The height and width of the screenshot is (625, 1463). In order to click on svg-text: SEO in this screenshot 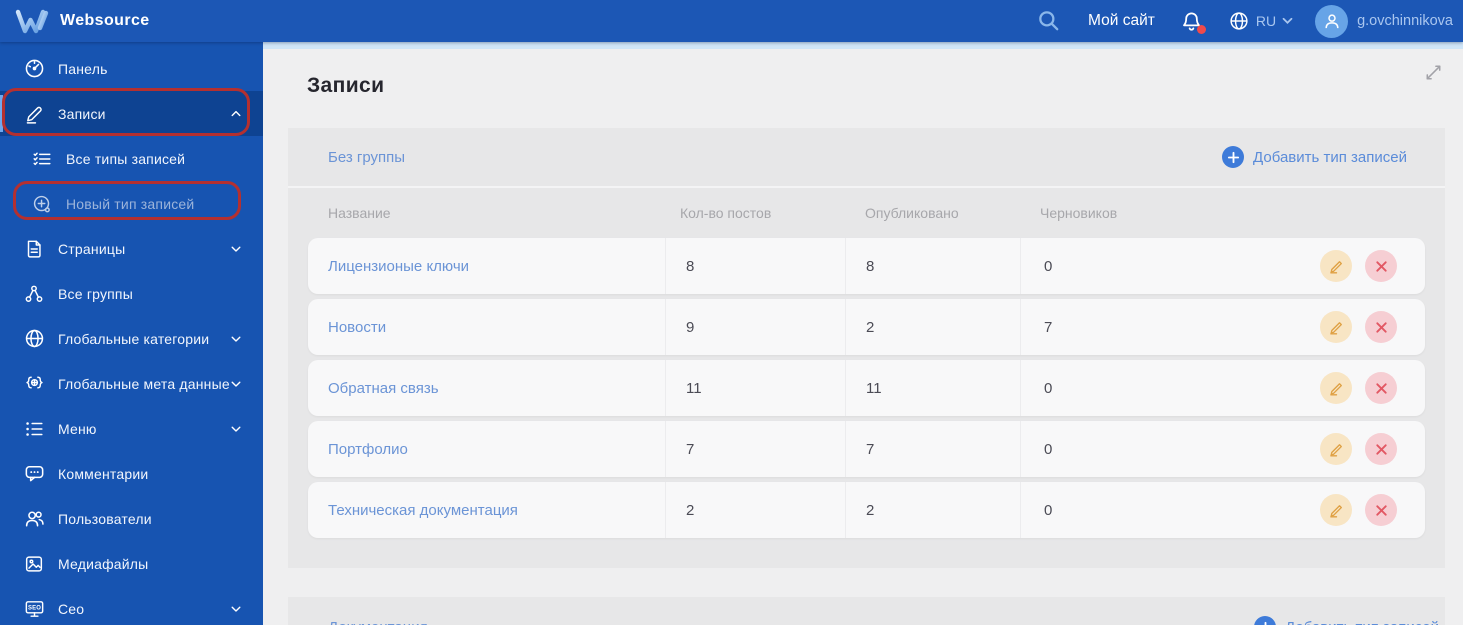, I will do `click(33, 609)`.